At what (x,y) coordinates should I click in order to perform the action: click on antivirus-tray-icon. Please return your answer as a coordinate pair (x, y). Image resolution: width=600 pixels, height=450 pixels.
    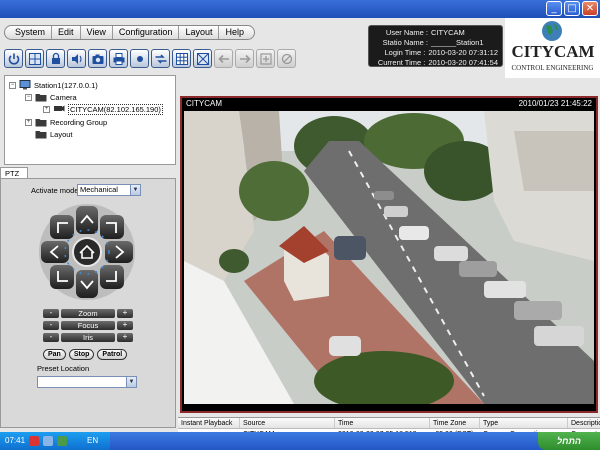
    Looking at the image, I should click on (34, 441).